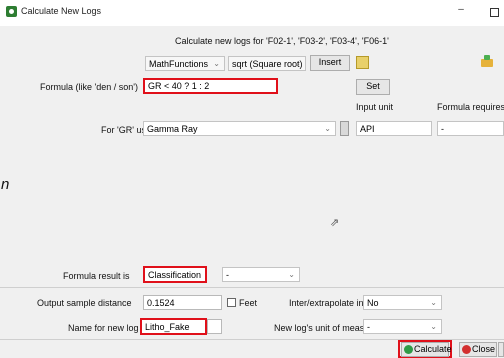 This screenshot has height=358, width=504. I want to click on result-type-dropdown: Classification, so click(175, 274).